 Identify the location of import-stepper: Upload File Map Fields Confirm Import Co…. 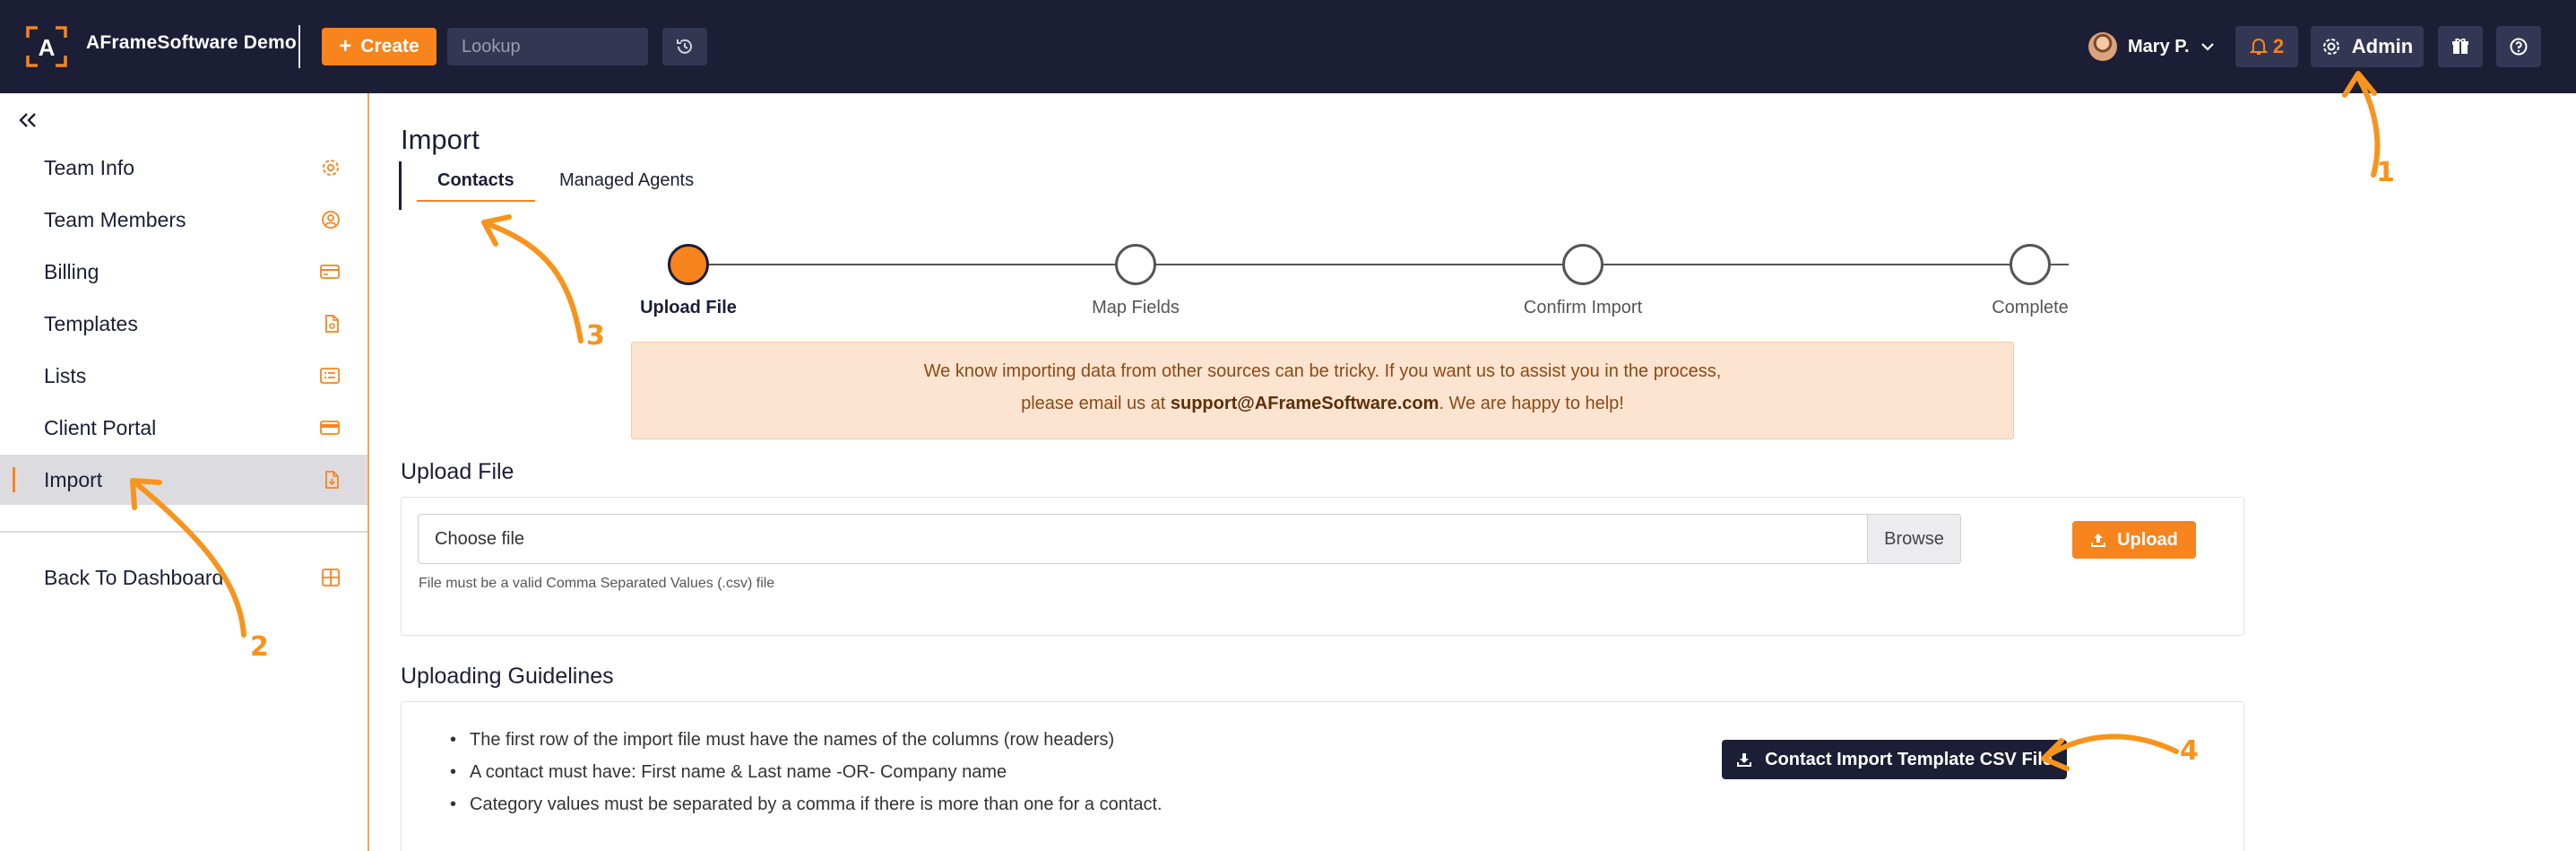
(1523, 281).